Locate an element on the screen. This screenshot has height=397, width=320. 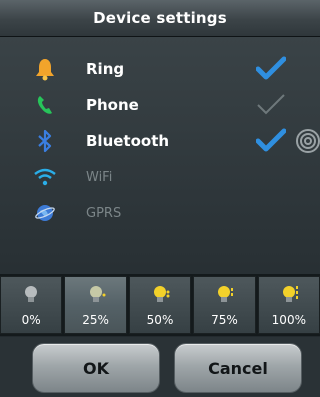
checkmark-unchecked-icon is located at coordinates (271, 105).